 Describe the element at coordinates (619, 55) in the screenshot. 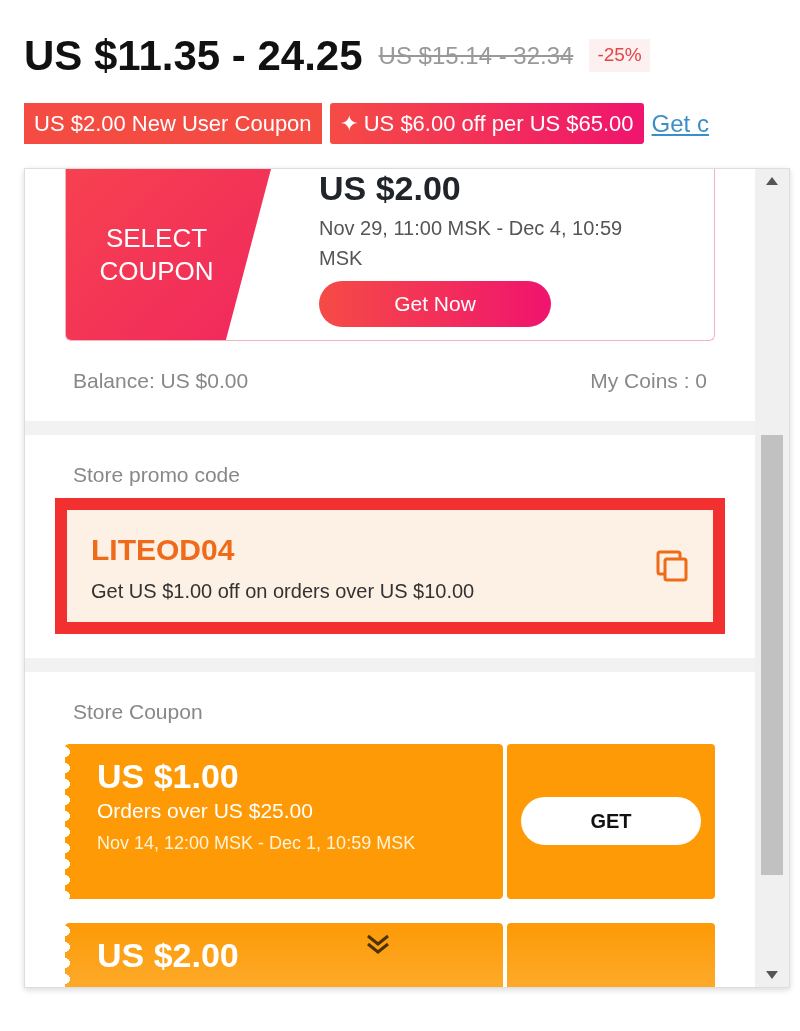

I see `discount-badge: -25%` at that location.